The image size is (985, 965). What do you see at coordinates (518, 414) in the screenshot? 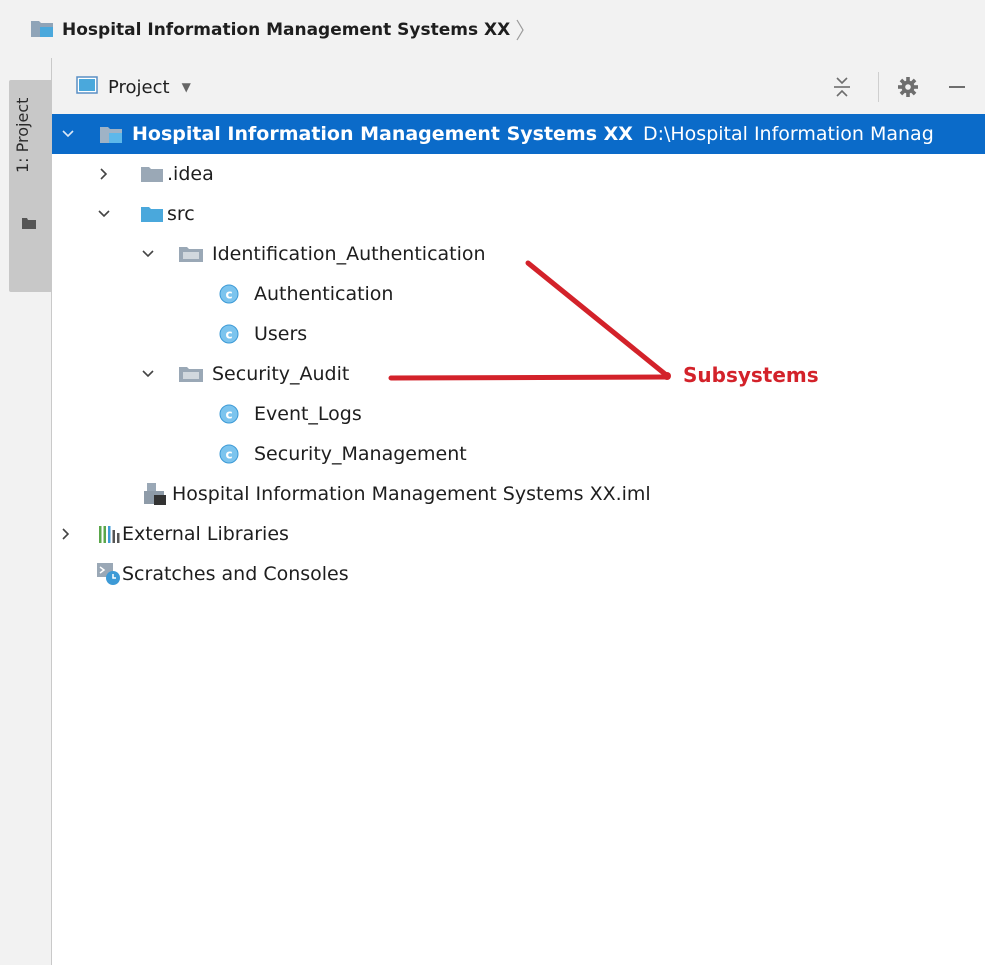
I see `tree-node-event-logs: c Event_Logs` at bounding box center [518, 414].